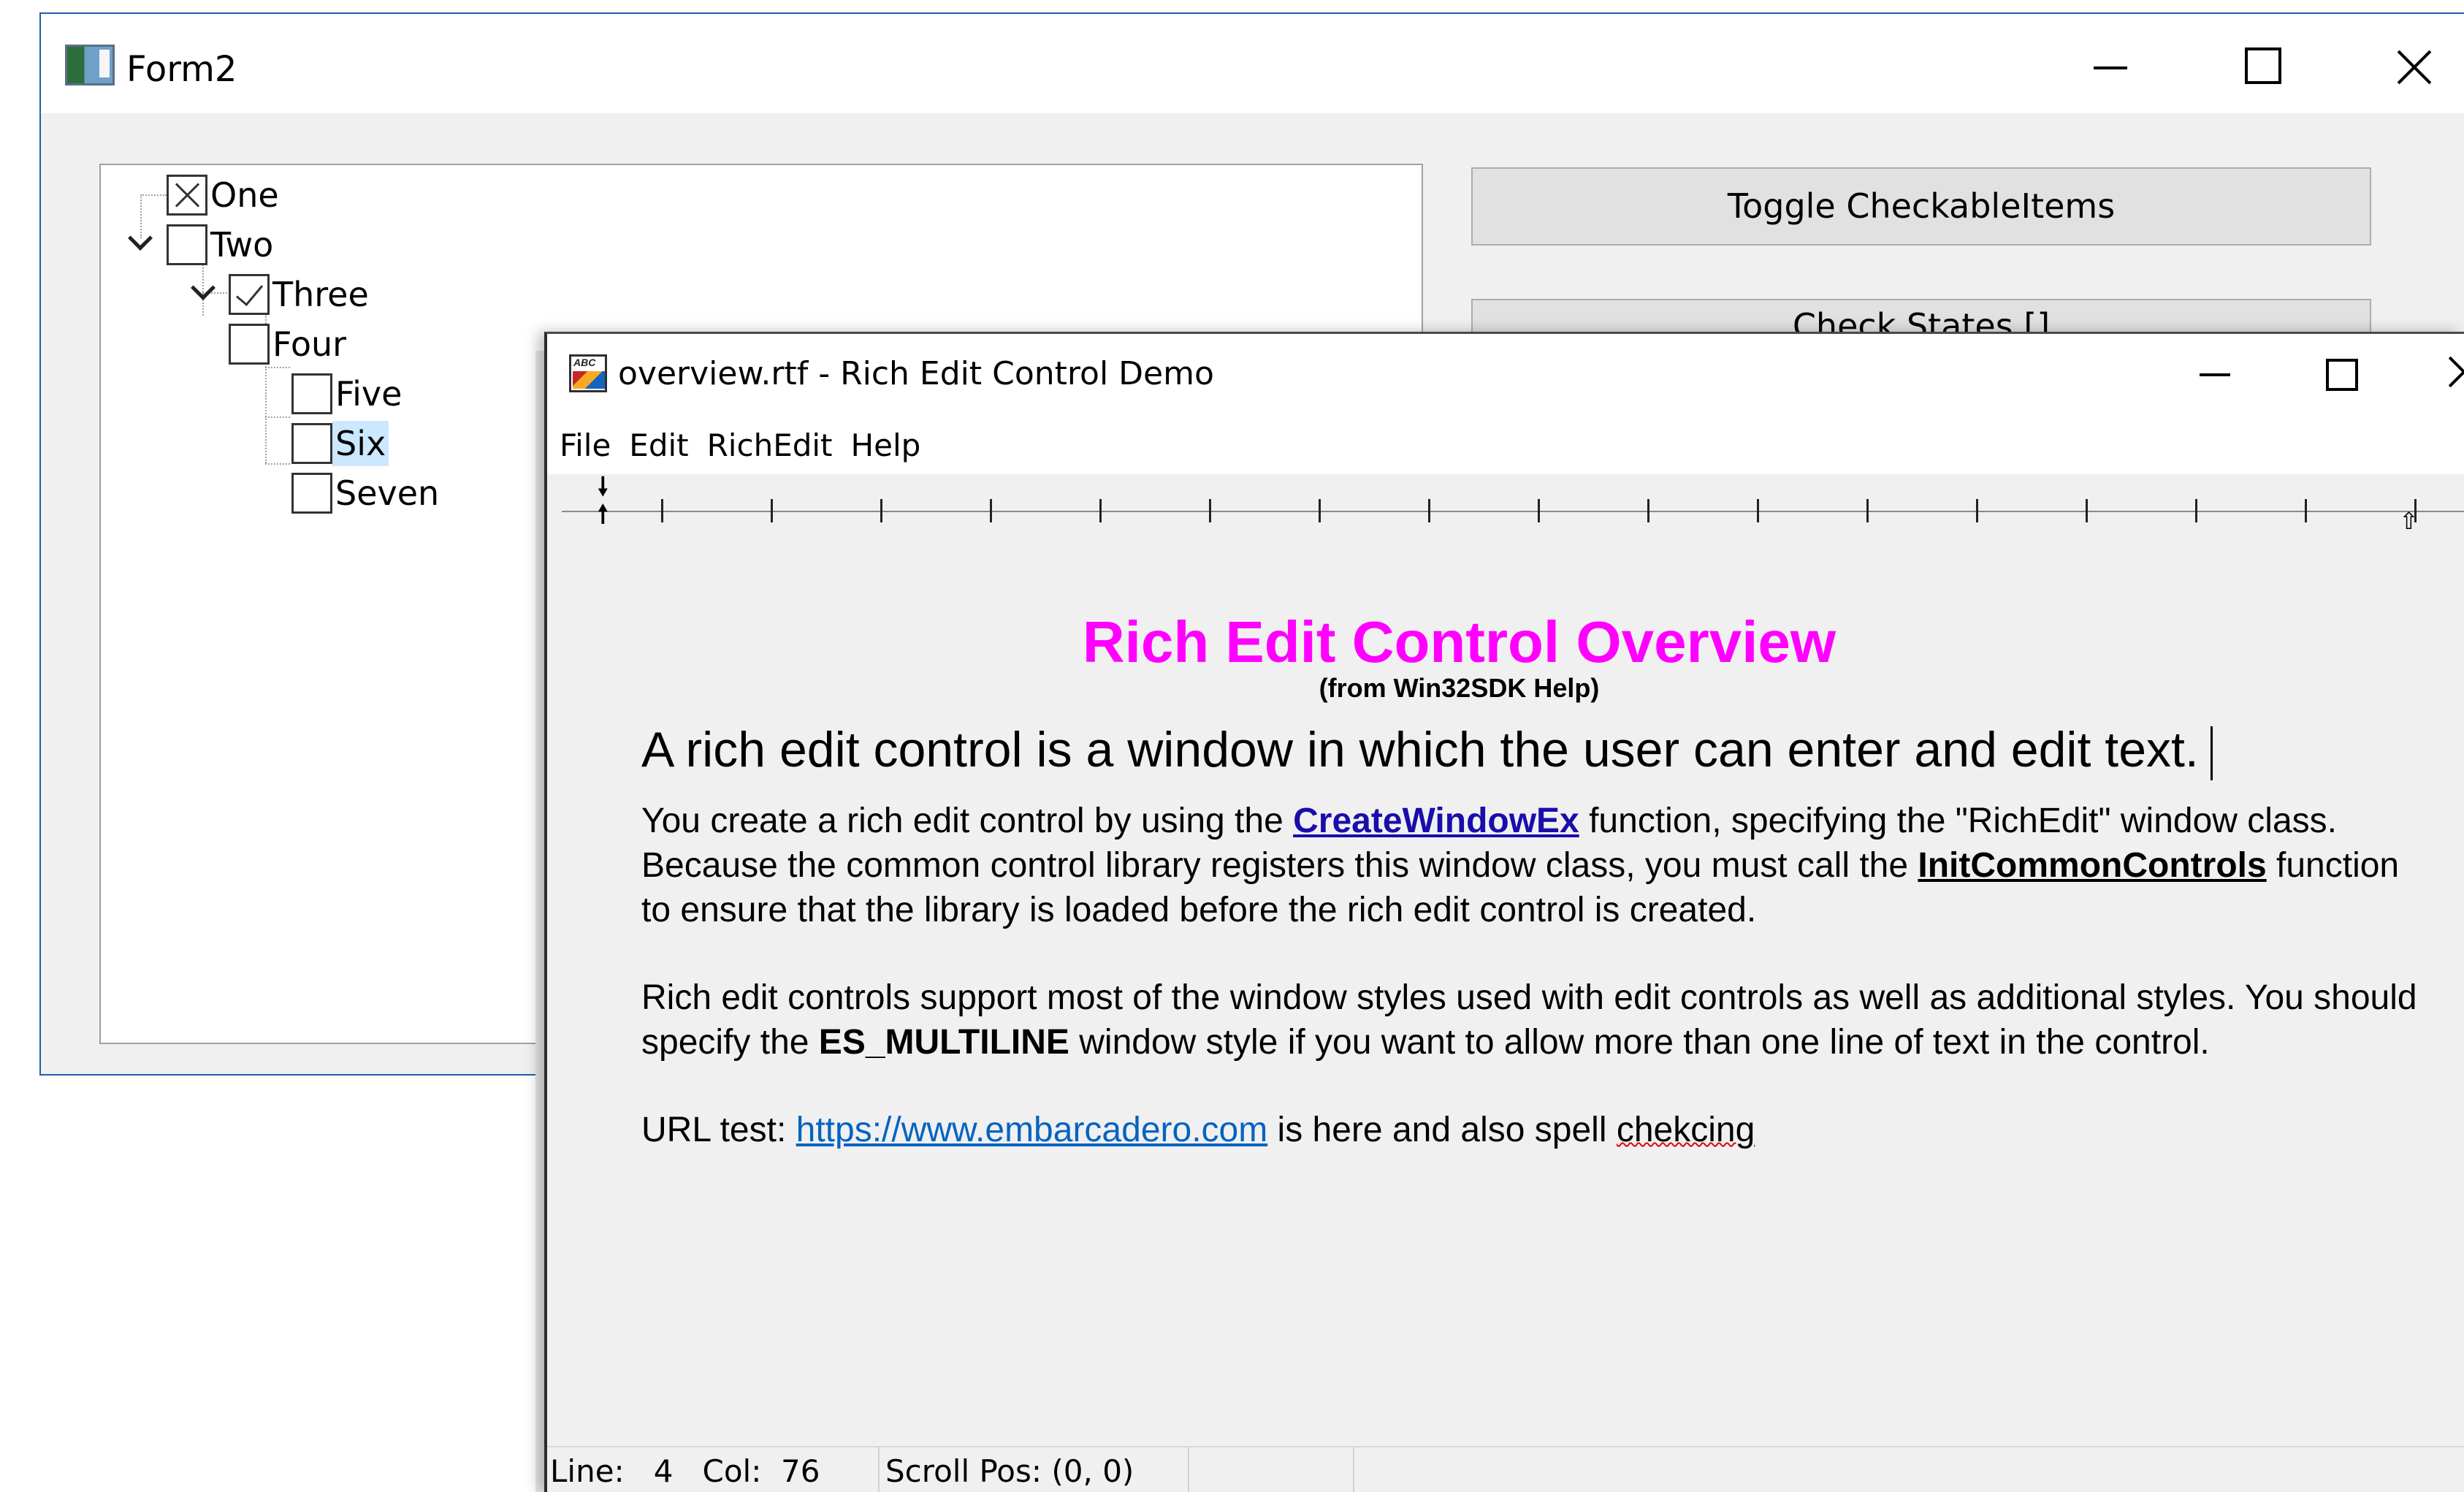  Describe the element at coordinates (1436, 821) in the screenshot. I see `createwindowex-link: CreateWindowEx` at that location.